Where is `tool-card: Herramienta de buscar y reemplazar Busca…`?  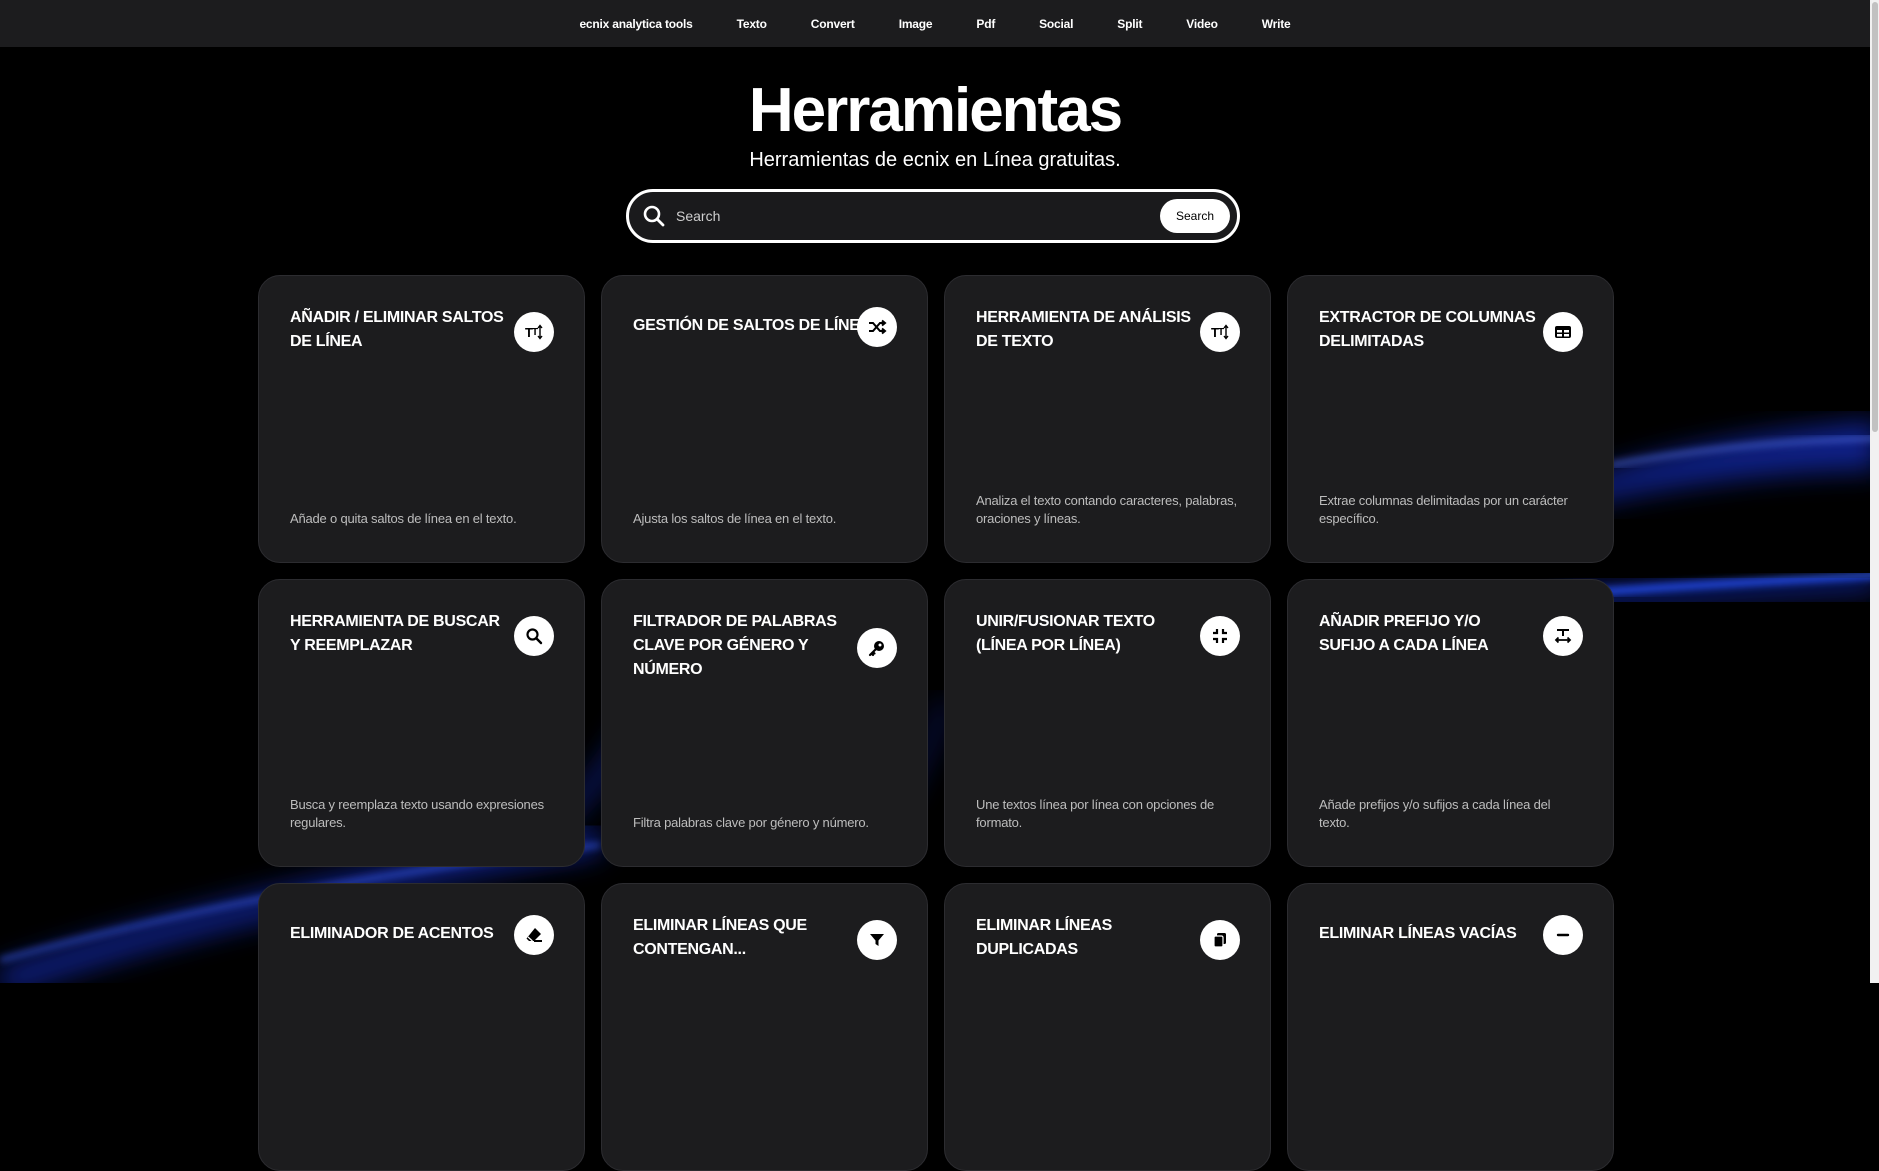
tool-card: Herramienta de buscar y reemplazar Busca… is located at coordinates (421, 723).